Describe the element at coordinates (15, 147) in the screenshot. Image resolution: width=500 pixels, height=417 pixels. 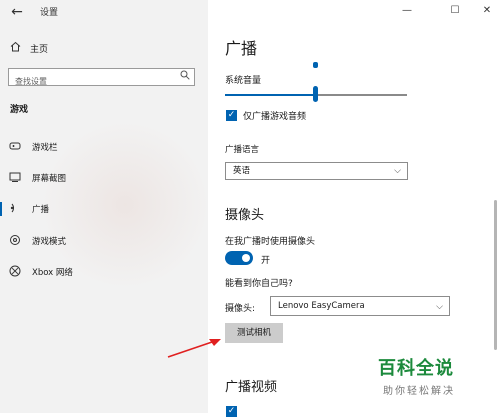
I see `game-bar-icon` at that location.